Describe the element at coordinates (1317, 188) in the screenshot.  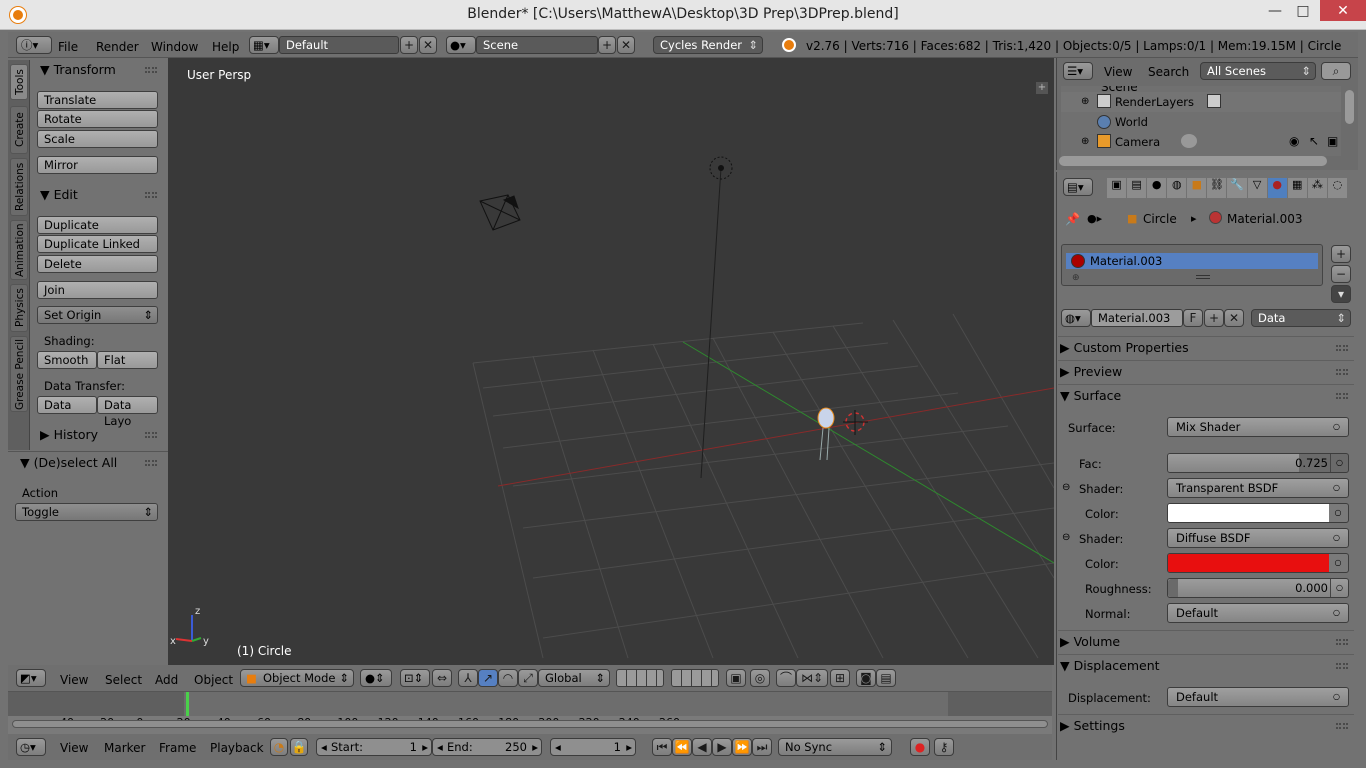
I see `particles-tab-icon: ⁂` at that location.